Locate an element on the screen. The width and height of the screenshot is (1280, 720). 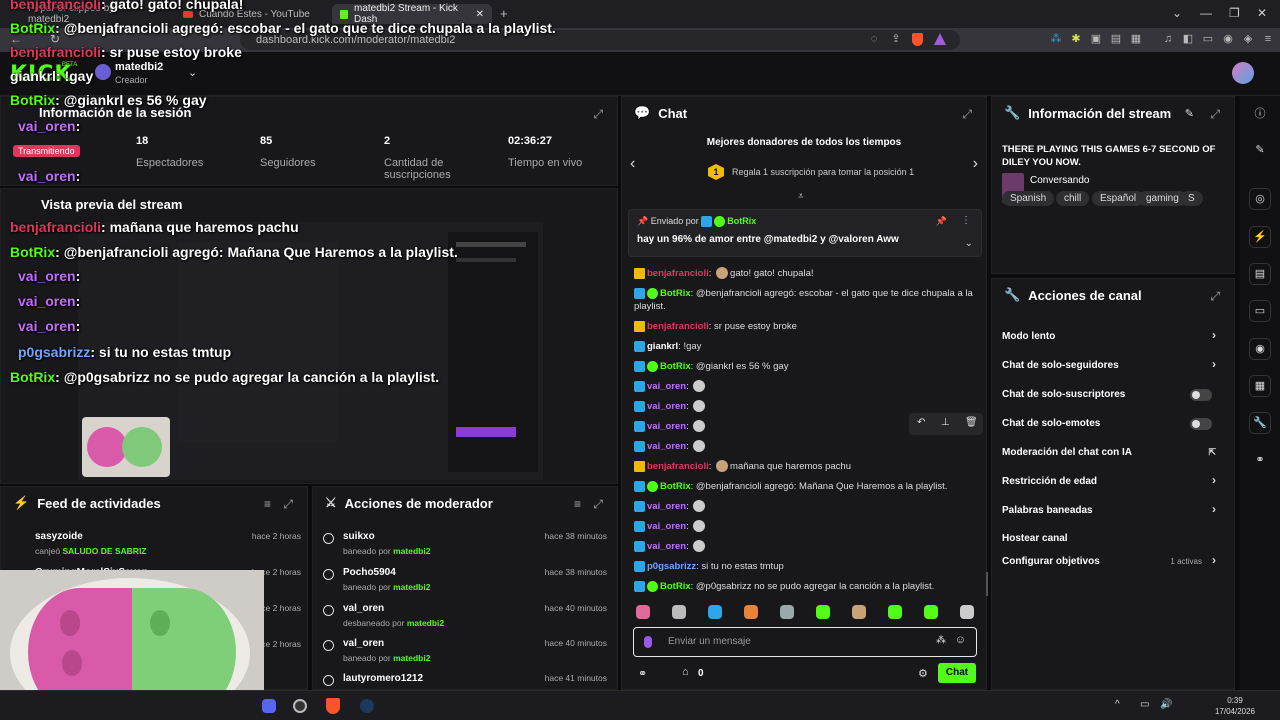
chat-username: p0gsabrizz is located at coordinates (671, 566).